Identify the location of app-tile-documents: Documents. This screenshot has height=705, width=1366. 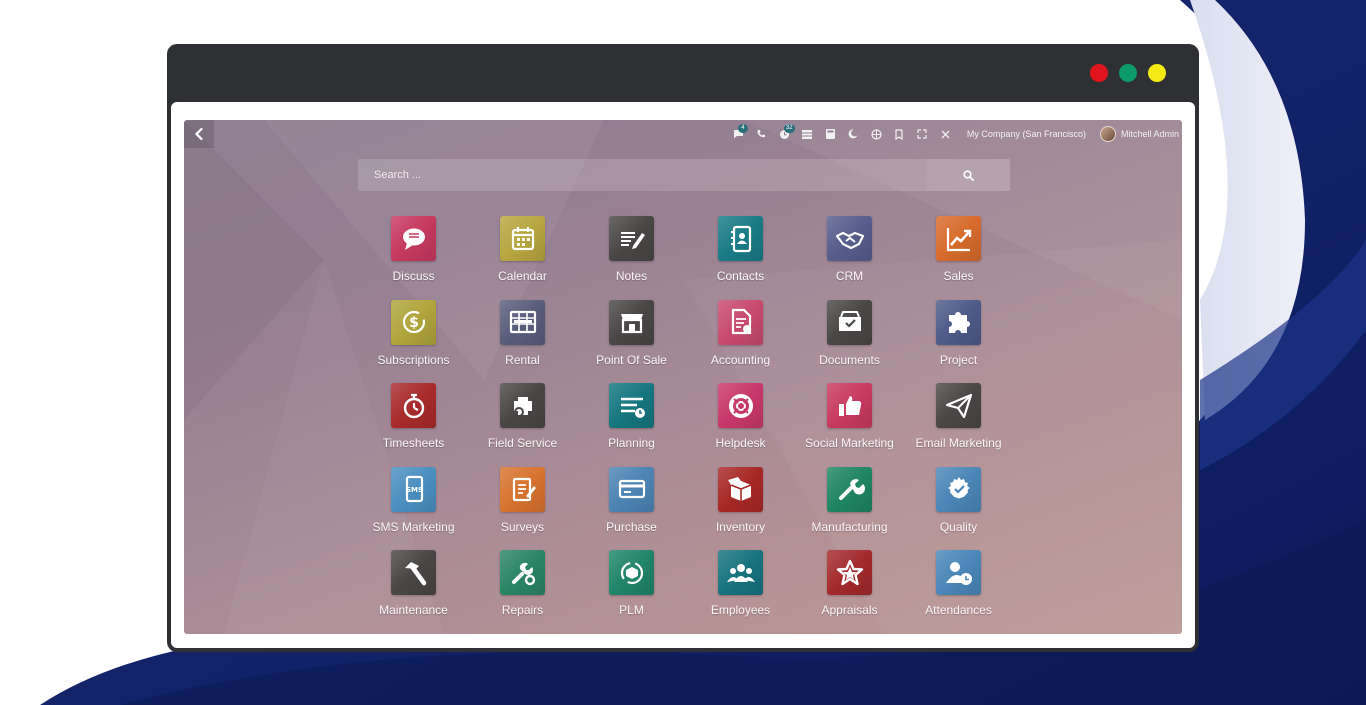
(849, 341).